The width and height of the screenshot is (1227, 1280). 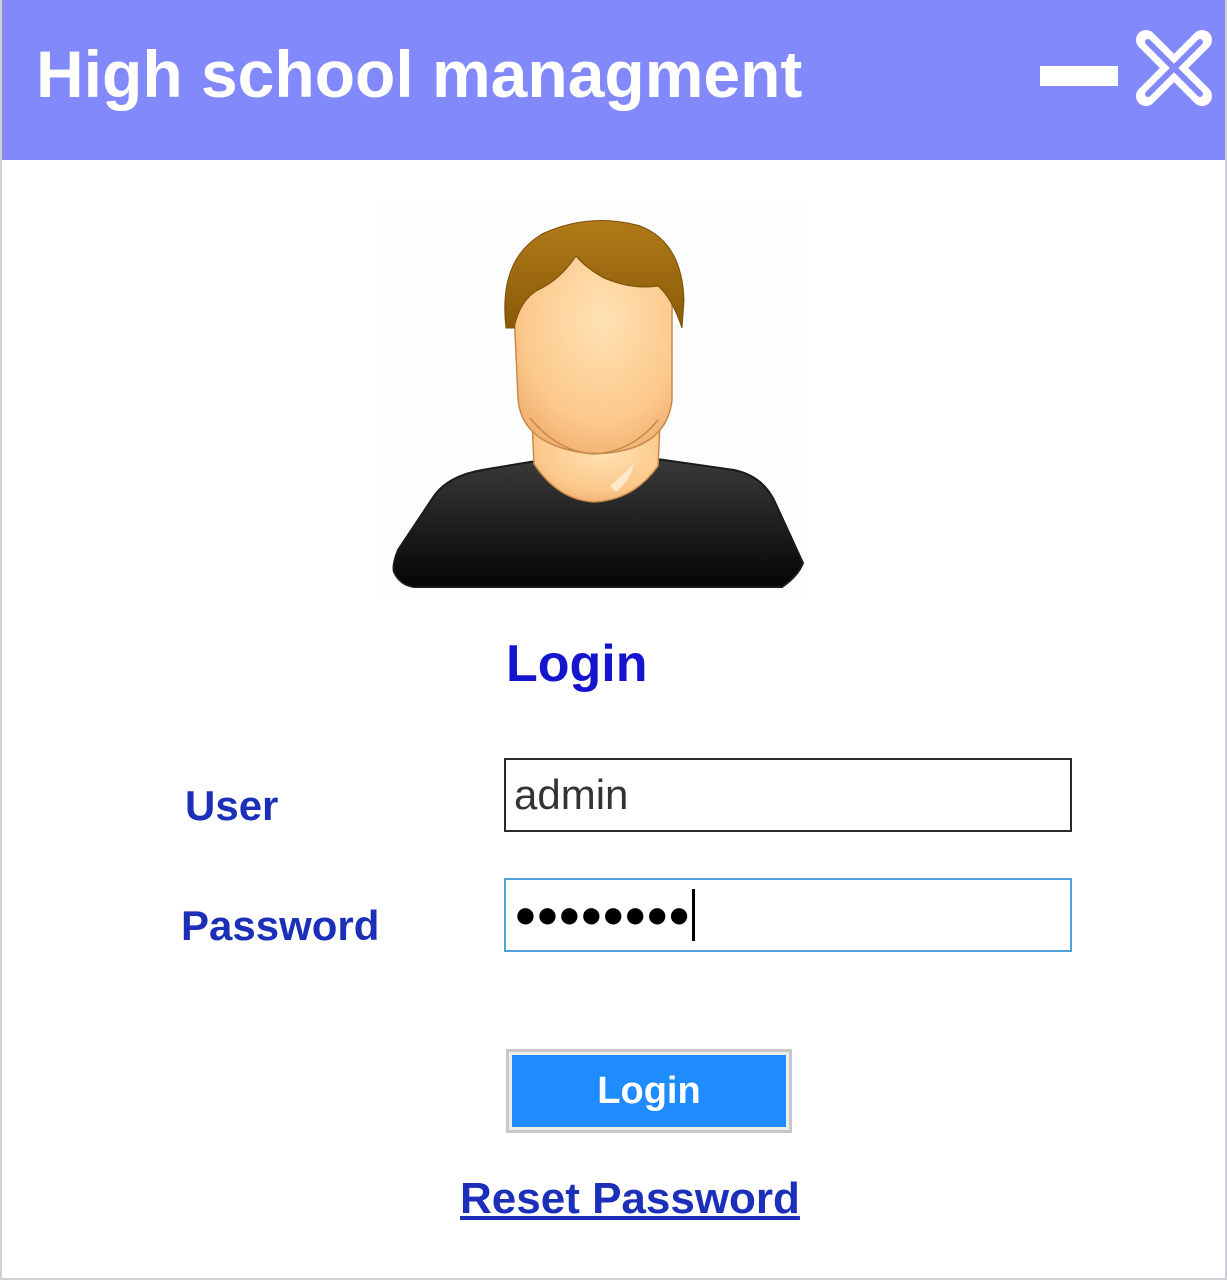 What do you see at coordinates (630, 1199) in the screenshot?
I see `reset-password-link: Reset Password` at bounding box center [630, 1199].